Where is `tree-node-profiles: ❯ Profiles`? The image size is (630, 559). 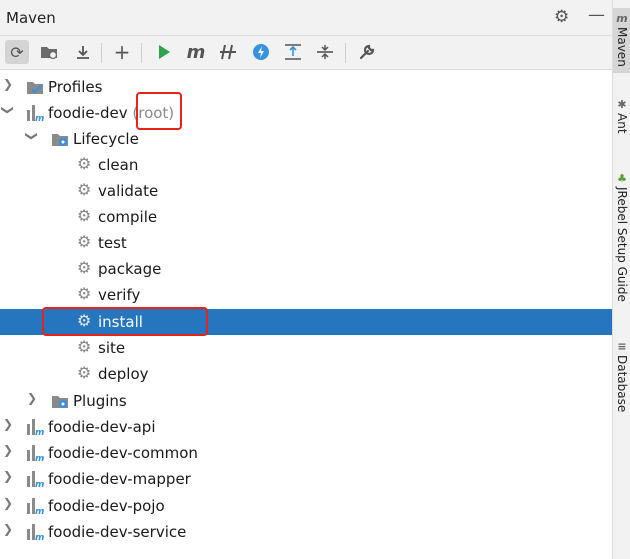
tree-node-profiles: ❯ Profiles is located at coordinates (306, 87).